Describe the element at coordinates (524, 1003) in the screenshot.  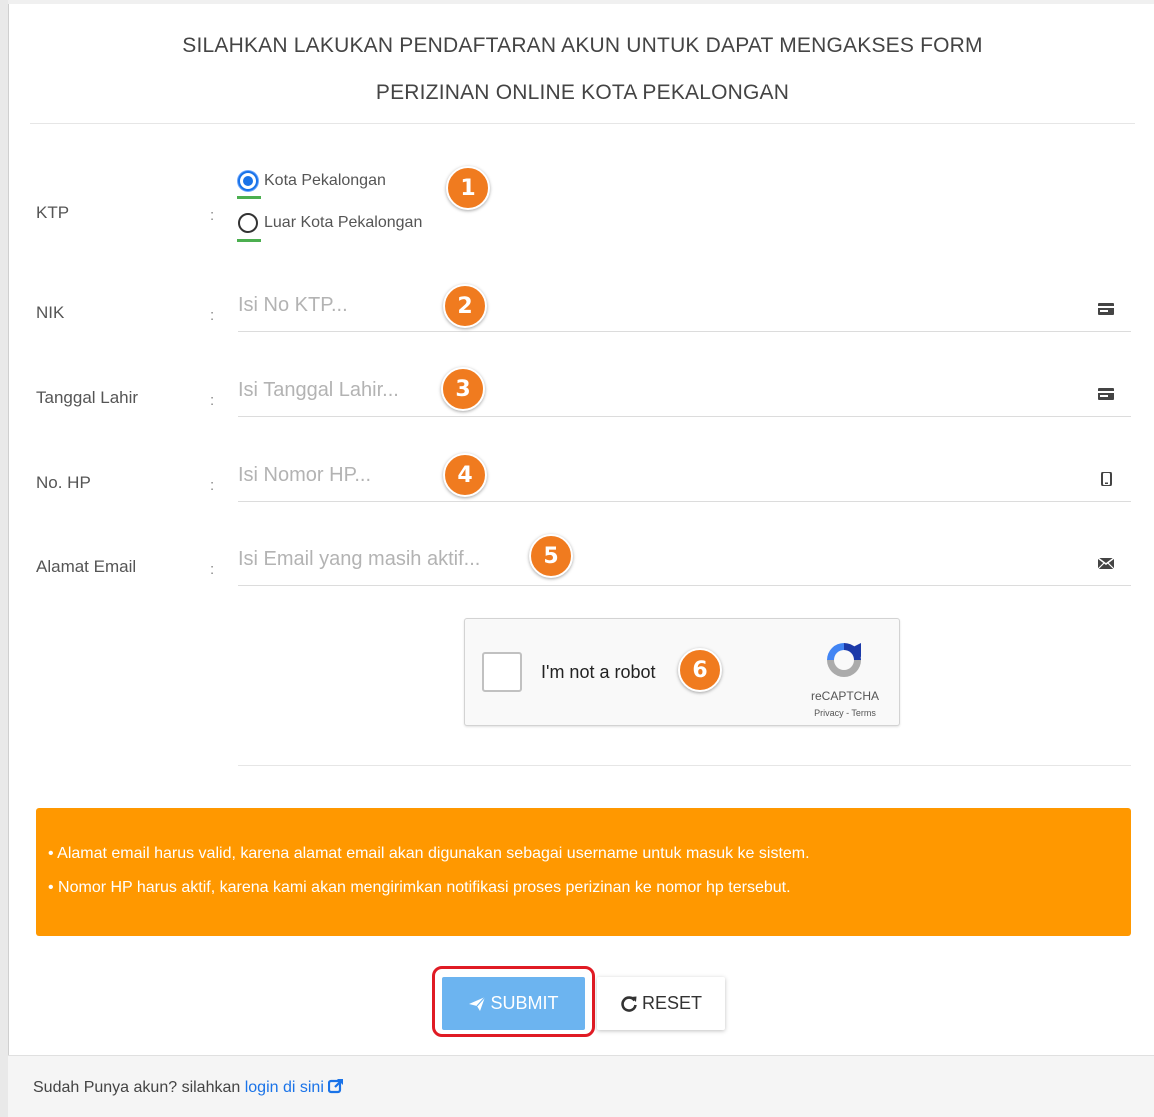
I see `submit-label: SUBMIT` at that location.